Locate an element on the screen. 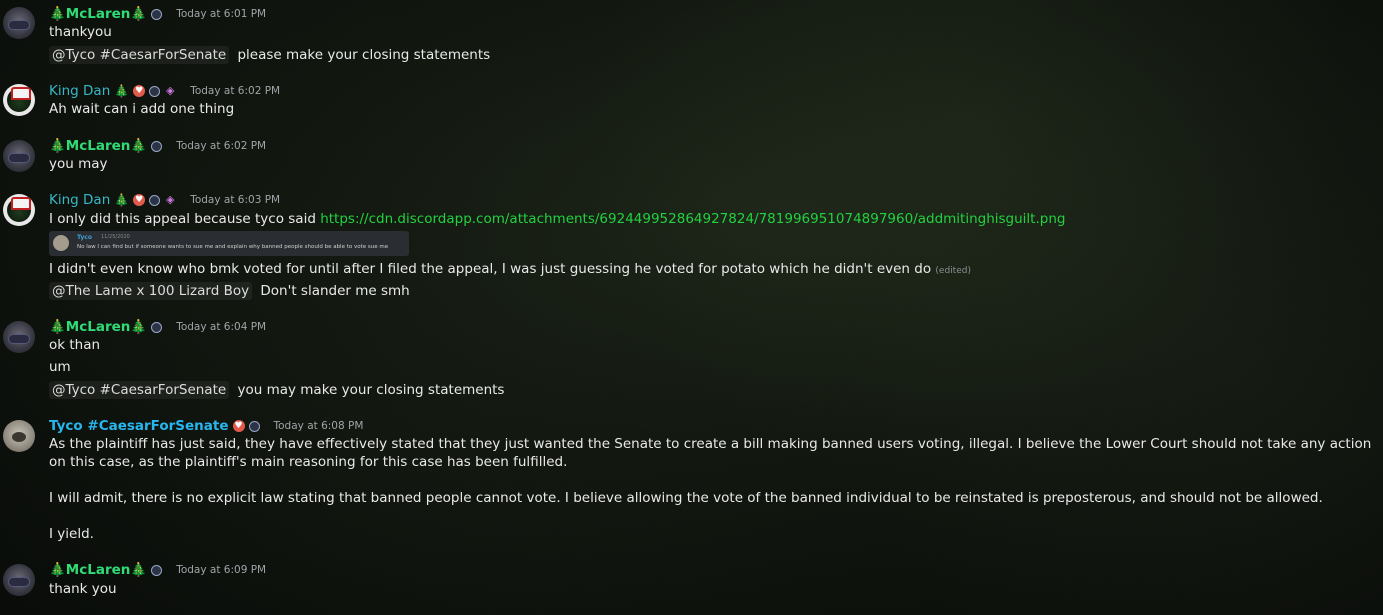 The height and width of the screenshot is (615, 1383). embed-avatar is located at coordinates (61, 243).